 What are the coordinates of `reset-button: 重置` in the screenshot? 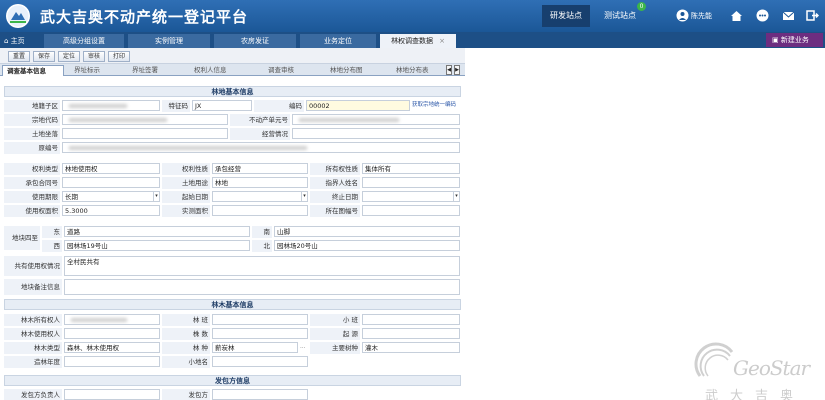 It's located at (19, 56).